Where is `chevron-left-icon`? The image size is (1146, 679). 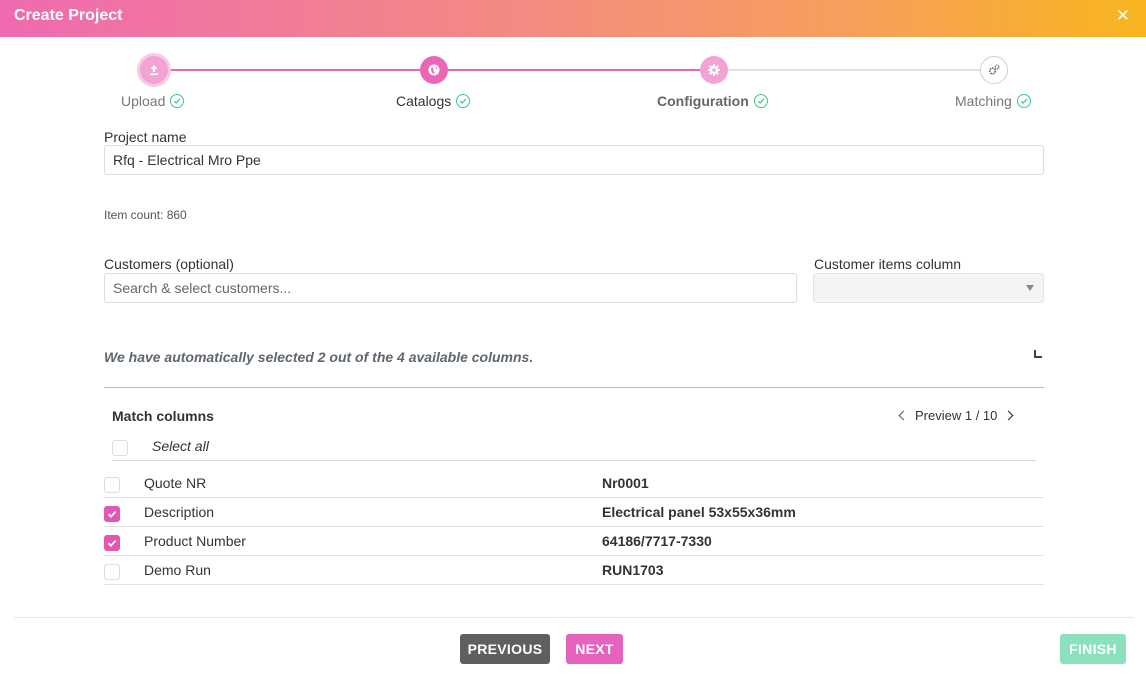
chevron-left-icon is located at coordinates (903, 415).